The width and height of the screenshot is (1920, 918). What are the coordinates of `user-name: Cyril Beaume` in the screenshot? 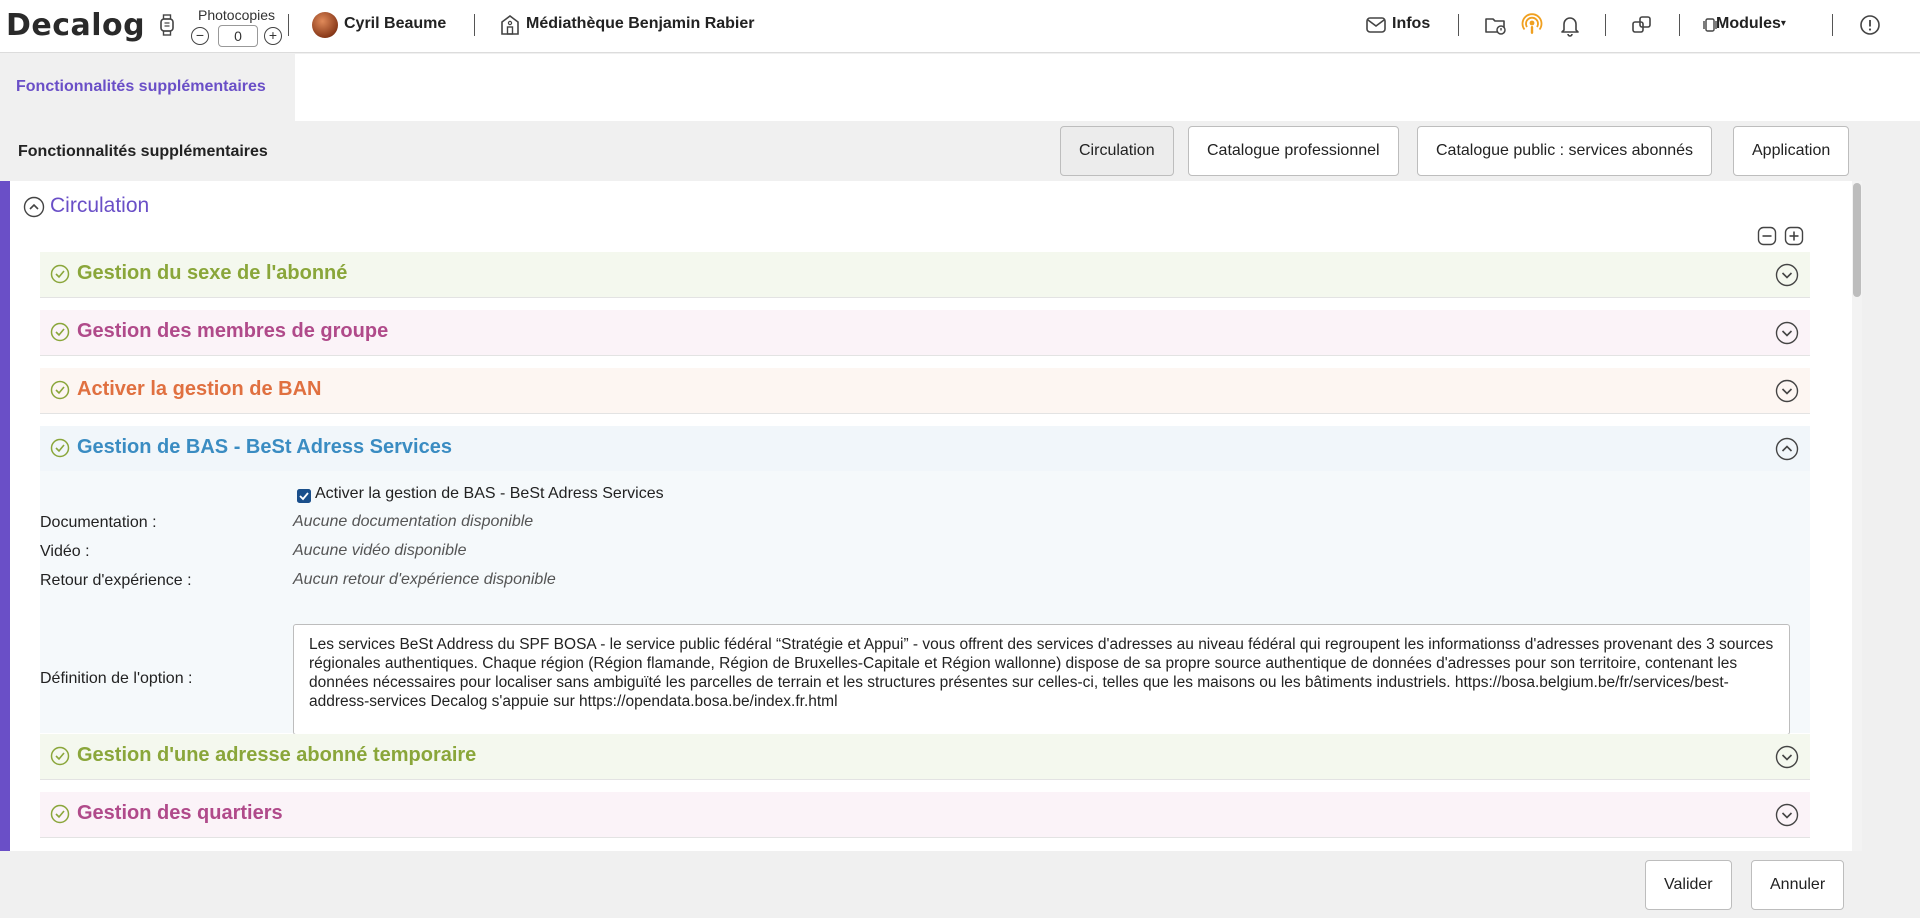 It's located at (395, 24).